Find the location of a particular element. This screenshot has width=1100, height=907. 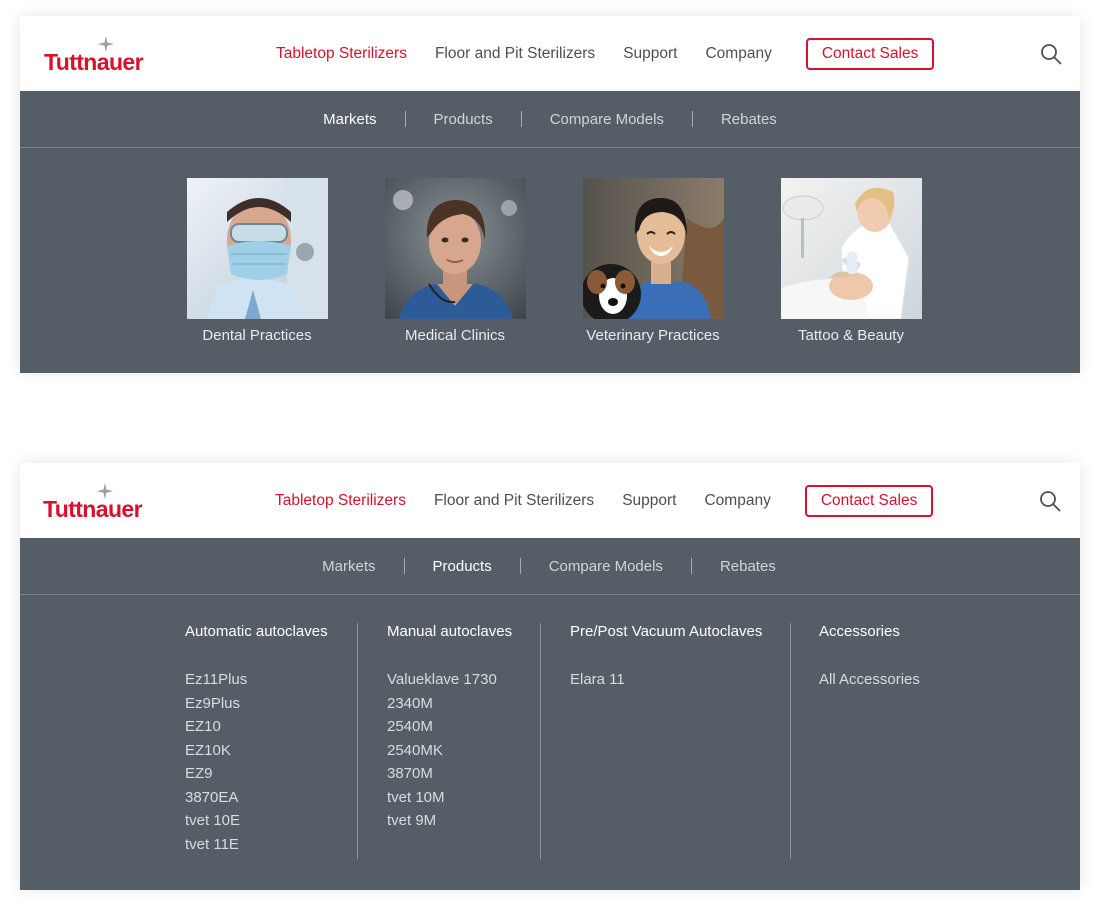

product-column-vacuum: Pre/Post Vacuum Autoclaves Elara 11 is located at coordinates (651, 741).